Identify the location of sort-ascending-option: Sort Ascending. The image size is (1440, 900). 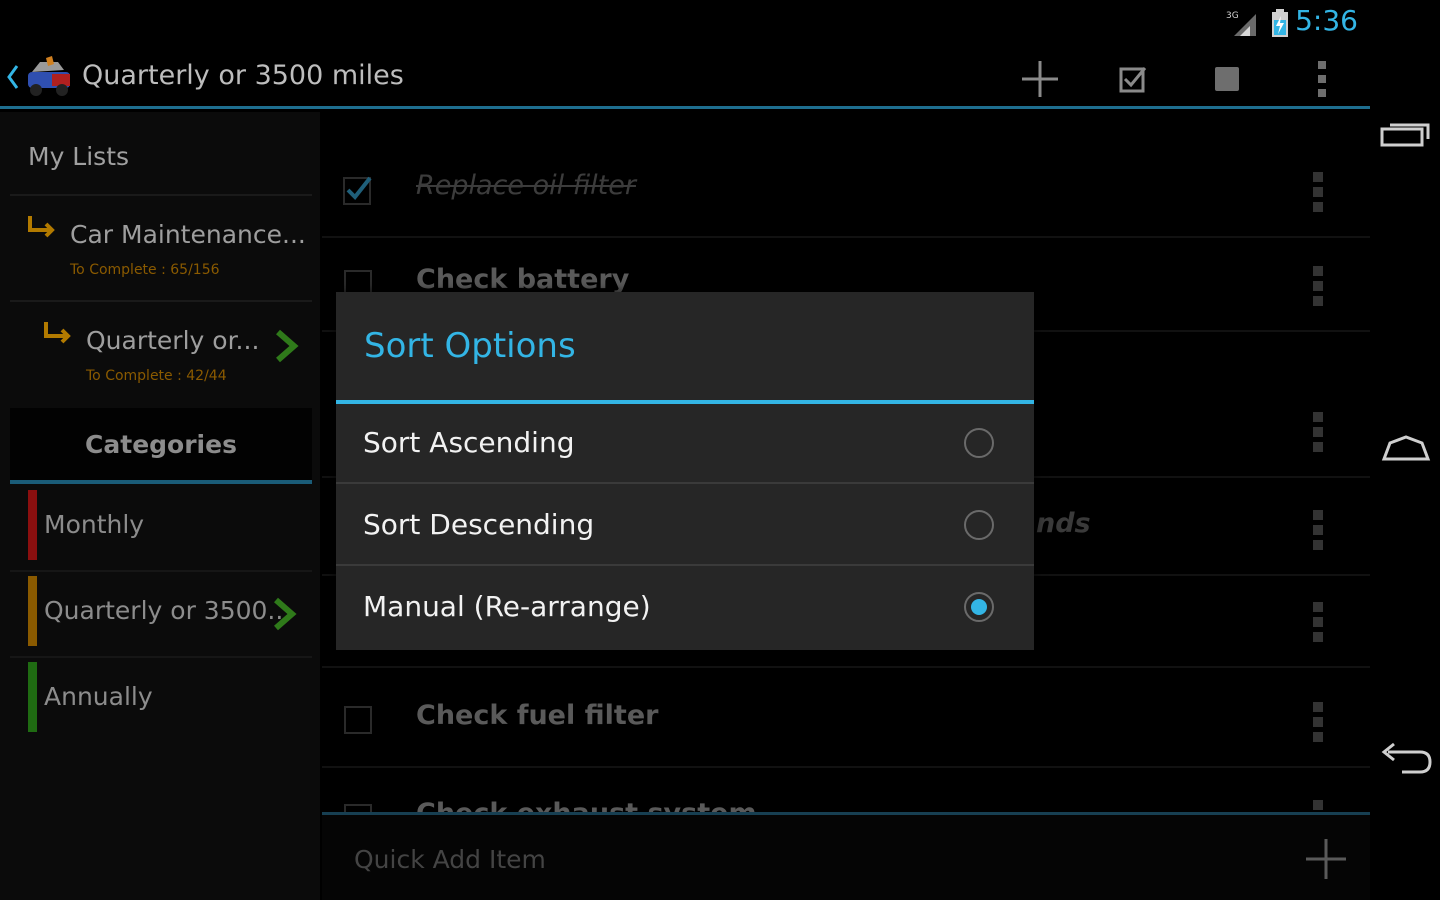
(685, 444).